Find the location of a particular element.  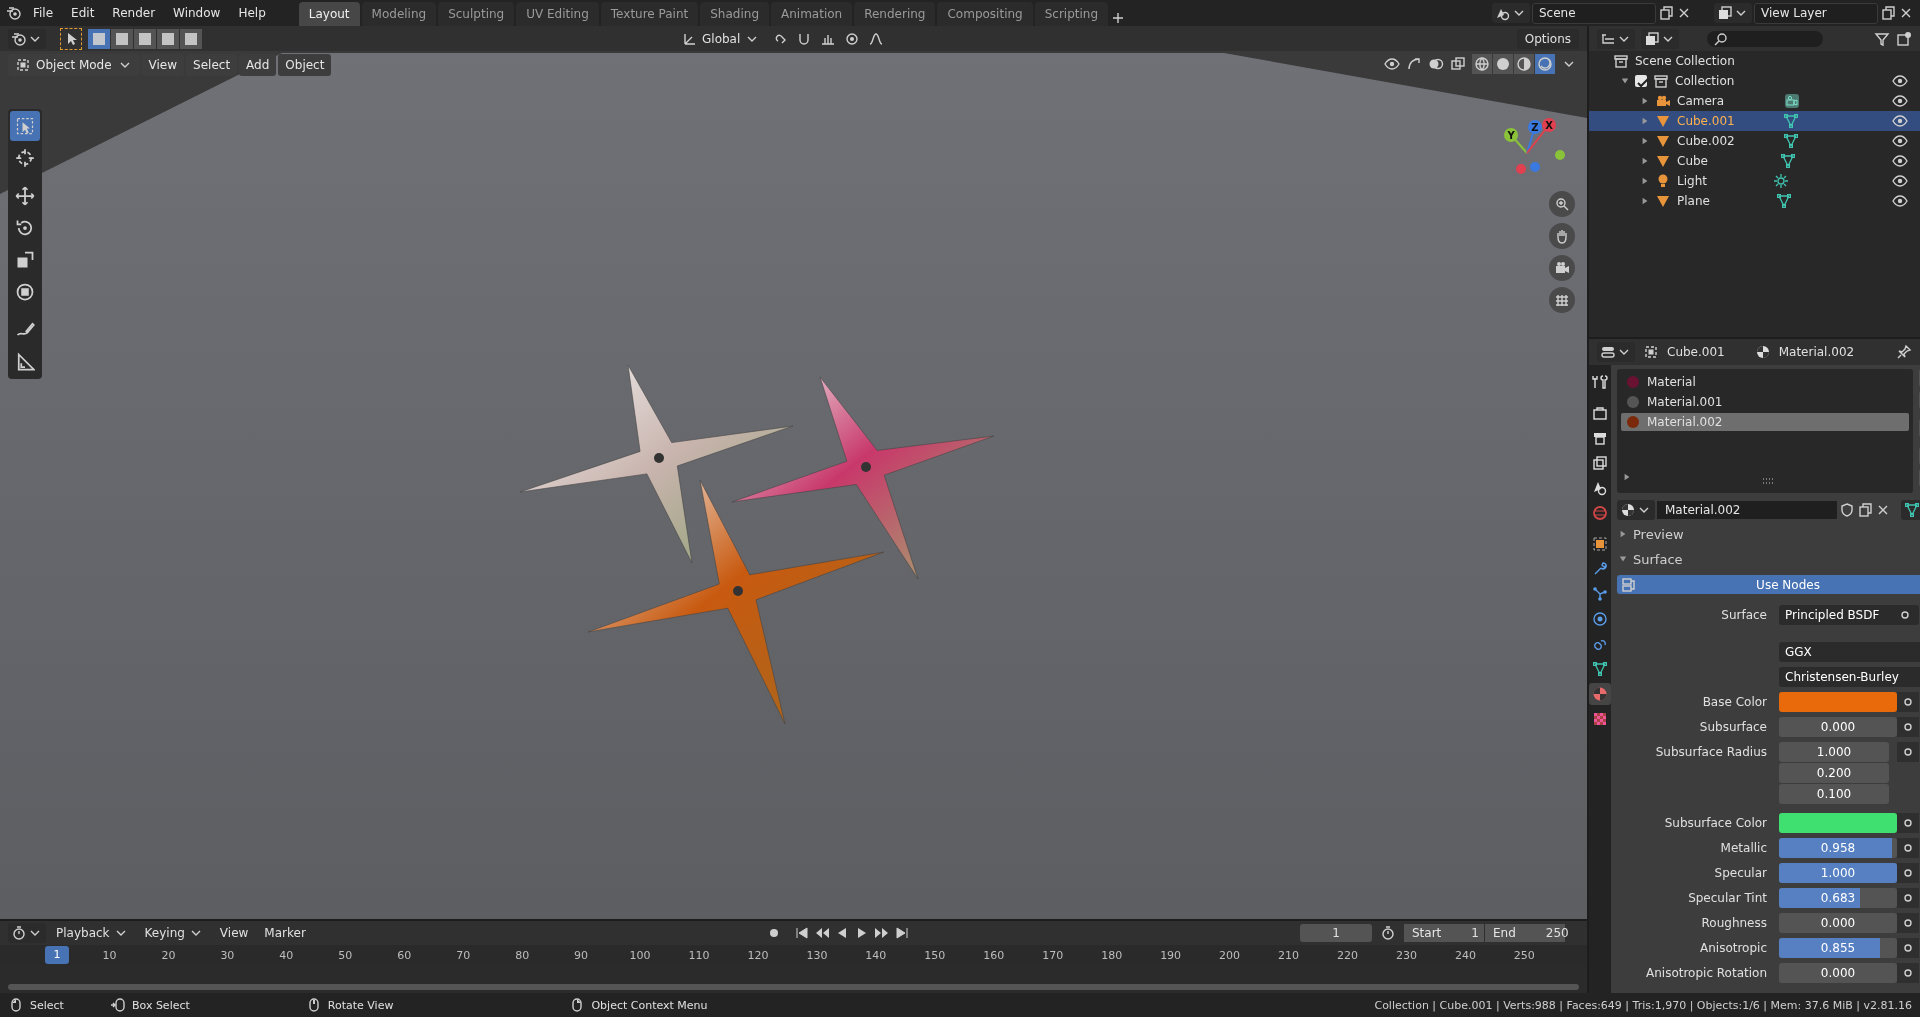

scene-name-field: Scene is located at coordinates (1594, 13).